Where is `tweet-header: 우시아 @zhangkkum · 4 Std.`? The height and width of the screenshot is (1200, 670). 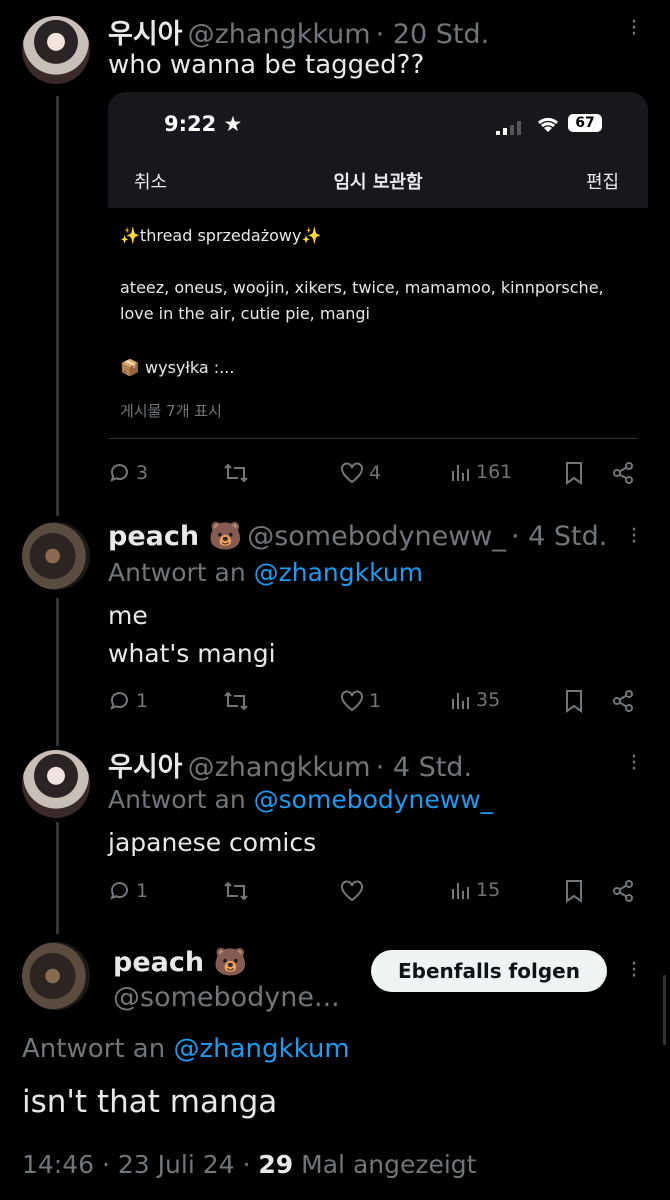
tweet-header: 우시아 @zhangkkum · 4 Std. is located at coordinates (290, 764).